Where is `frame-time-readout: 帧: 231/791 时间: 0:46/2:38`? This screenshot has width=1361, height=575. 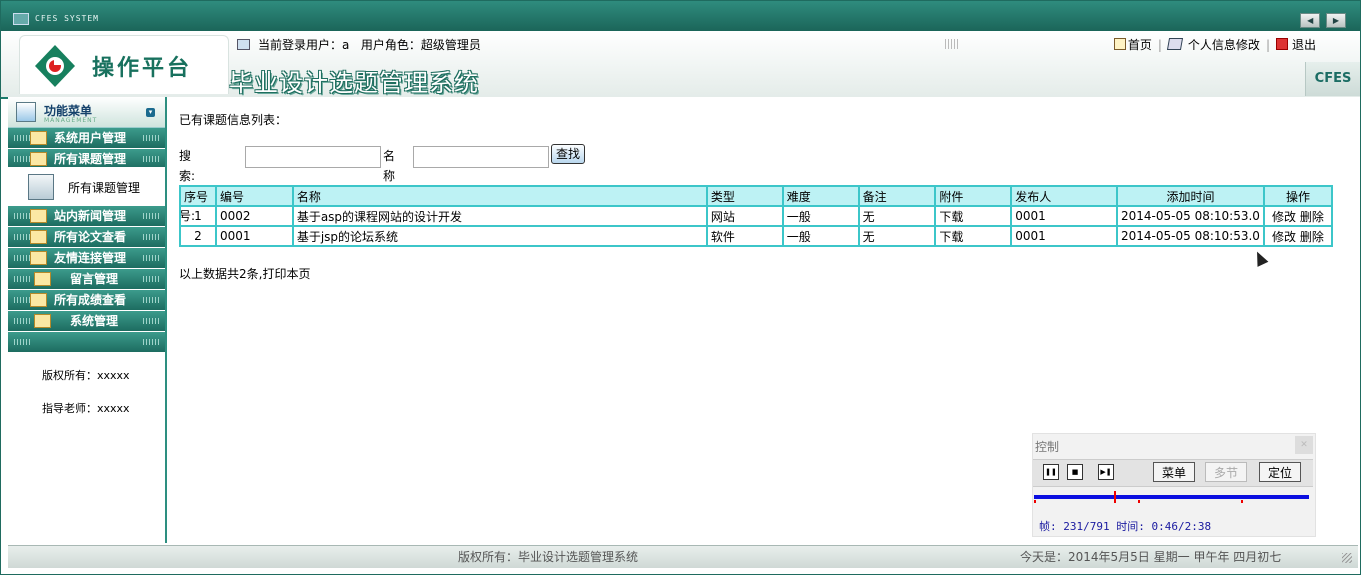 frame-time-readout: 帧: 231/791 时间: 0:46/2:38 is located at coordinates (1125, 526).